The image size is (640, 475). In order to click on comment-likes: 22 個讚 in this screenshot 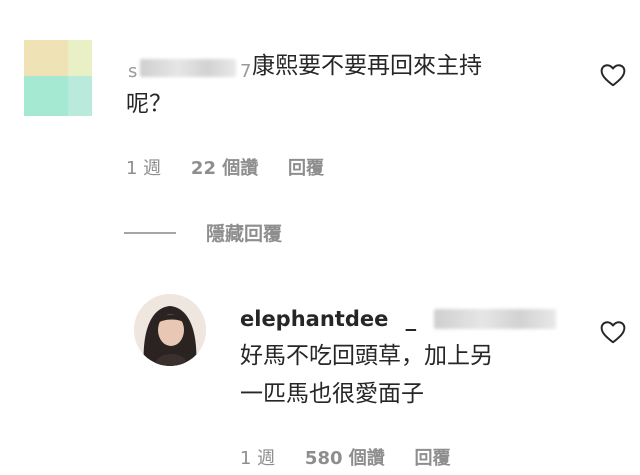, I will do `click(224, 168)`.